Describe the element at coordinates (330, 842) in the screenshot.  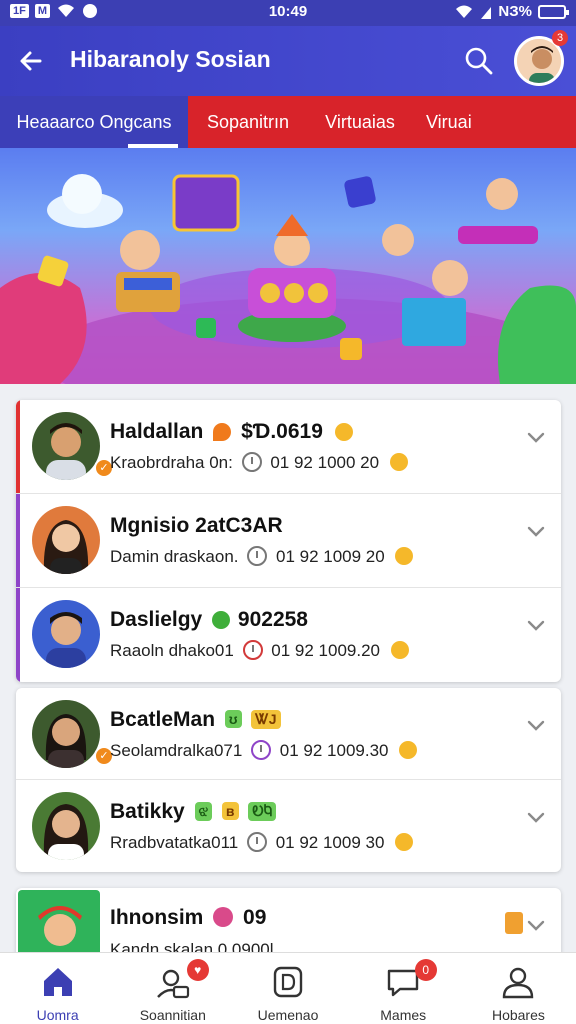
I see `row-value: 01 92 1009 30` at that location.